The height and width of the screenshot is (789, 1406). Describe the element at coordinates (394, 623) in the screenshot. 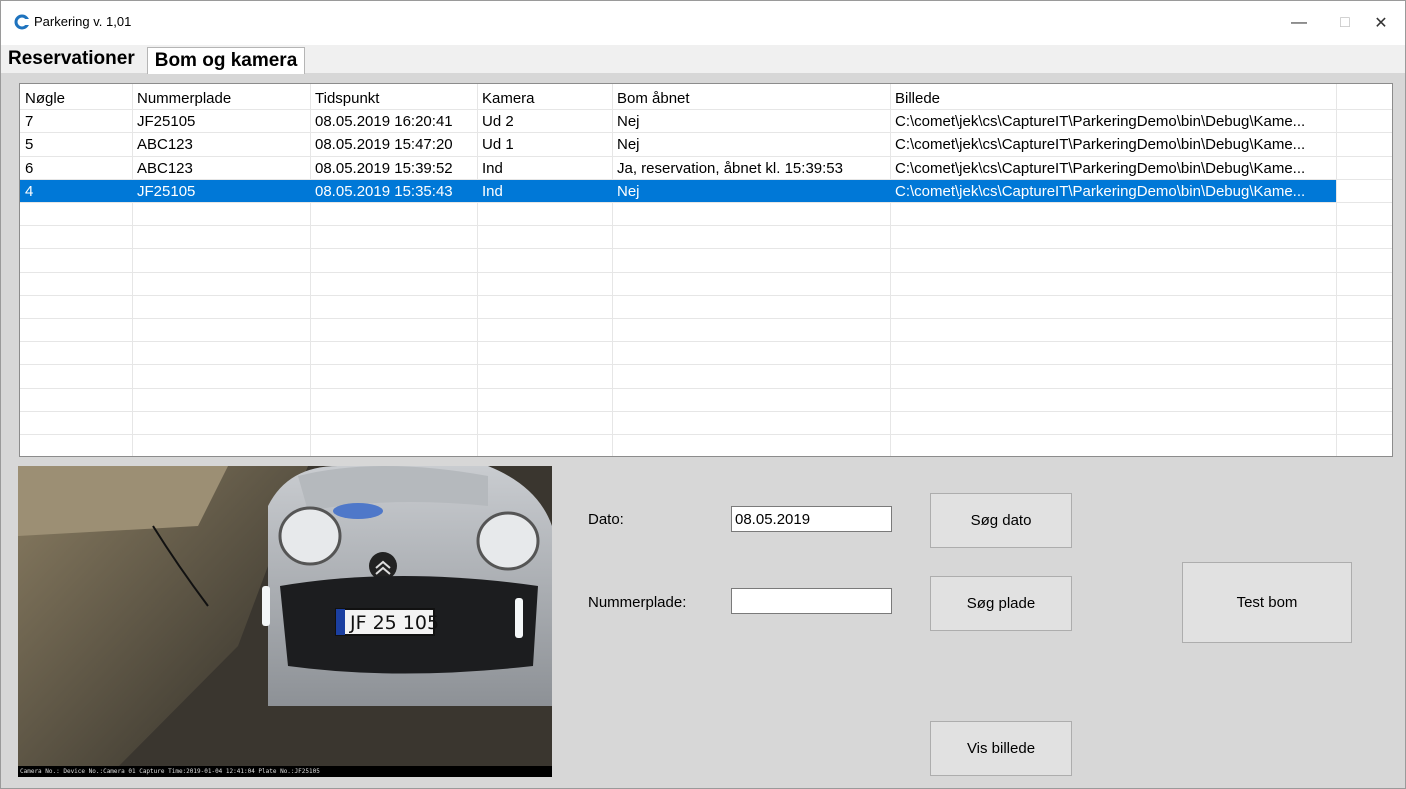

I see `license-plate-text: JF 25 105` at that location.